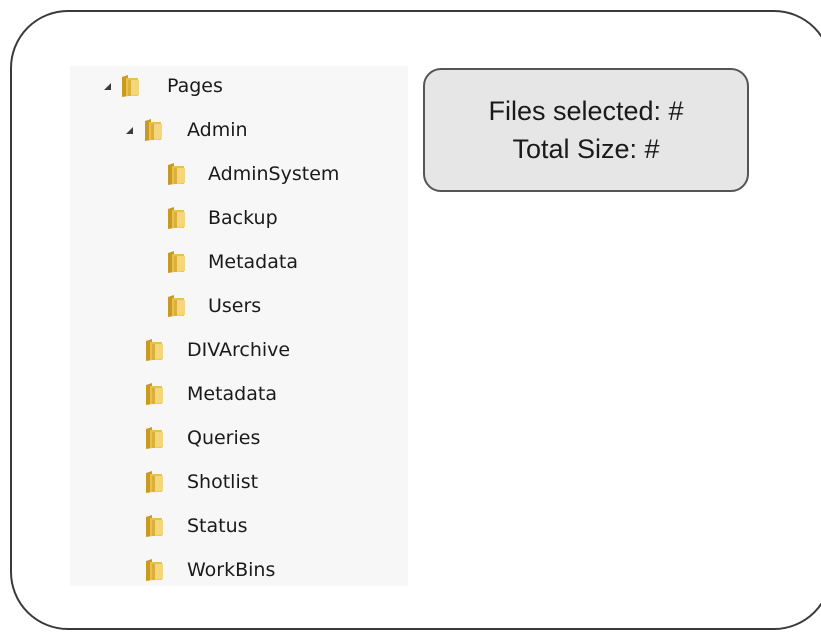 The image size is (821, 634). I want to click on tree-item-label: Queries, so click(224, 438).